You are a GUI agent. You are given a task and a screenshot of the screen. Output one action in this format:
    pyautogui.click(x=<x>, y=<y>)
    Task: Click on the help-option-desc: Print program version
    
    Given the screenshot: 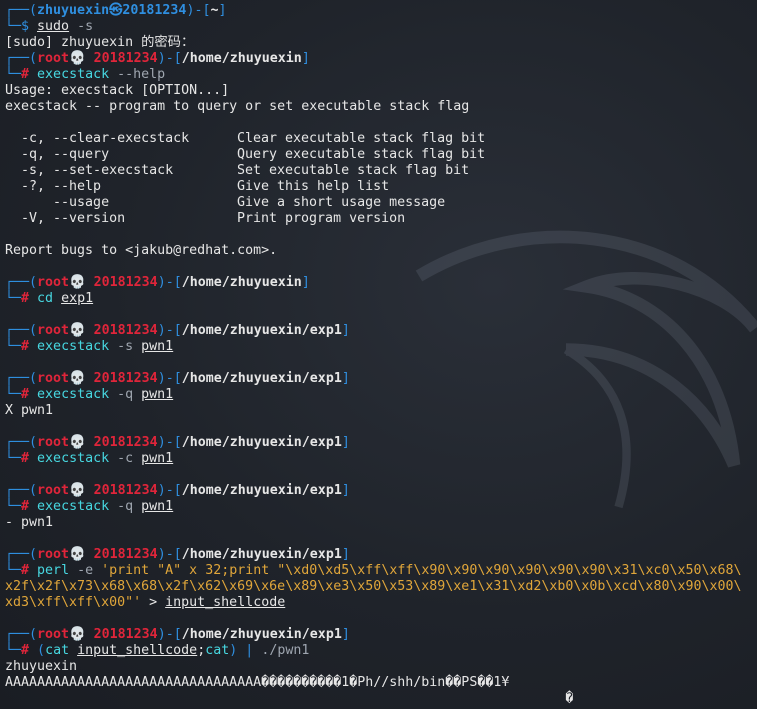 What is the action you would take?
    pyautogui.click(x=321, y=218)
    